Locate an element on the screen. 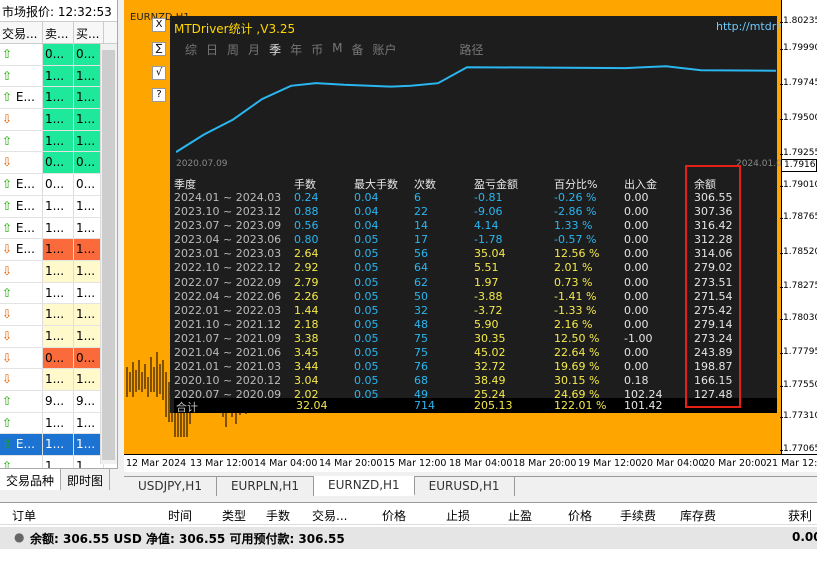  period-tab: 日 is located at coordinates (212, 49).